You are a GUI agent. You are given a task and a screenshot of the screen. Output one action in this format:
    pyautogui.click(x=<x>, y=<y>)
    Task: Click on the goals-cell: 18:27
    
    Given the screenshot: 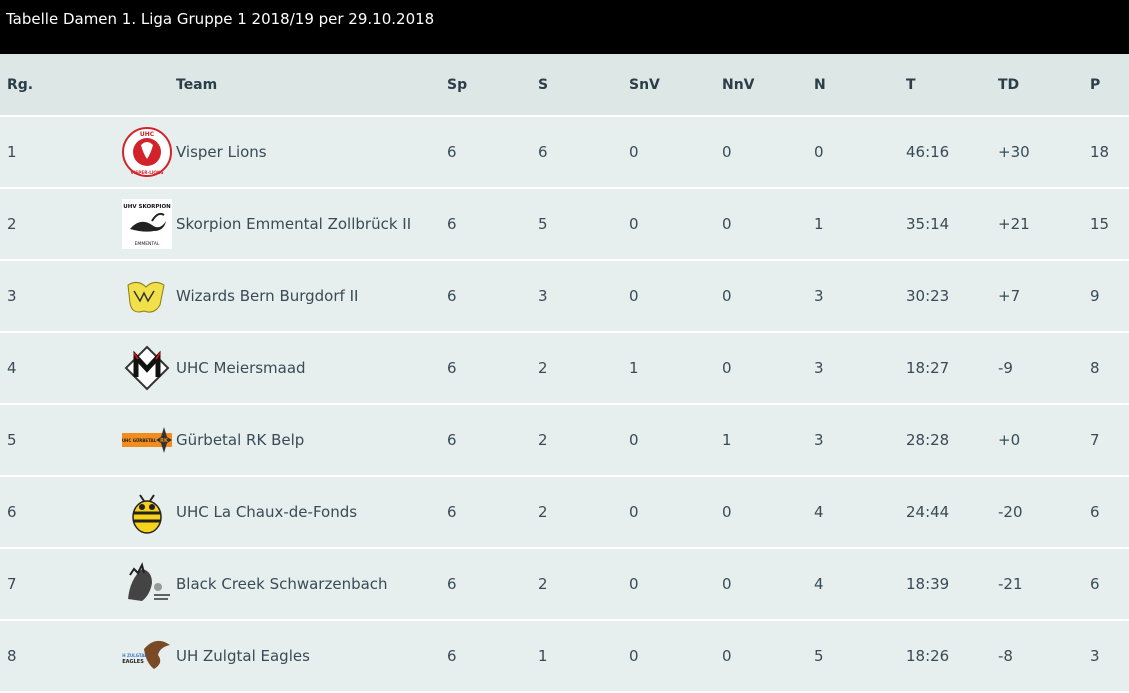 What is the action you would take?
    pyautogui.click(x=928, y=368)
    